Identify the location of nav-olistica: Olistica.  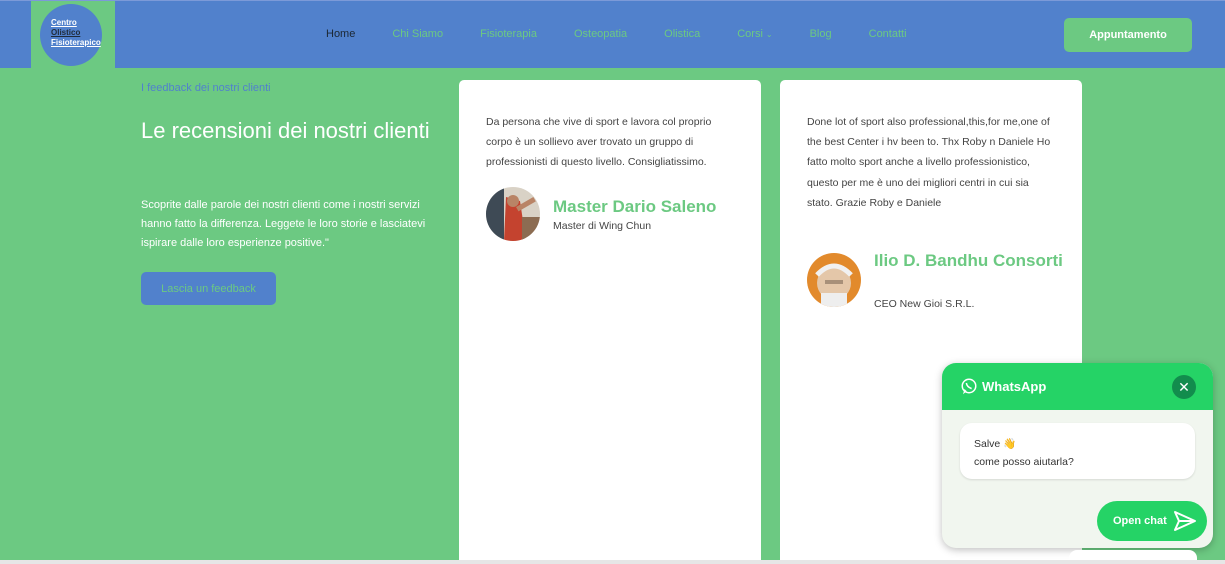
(682, 34).